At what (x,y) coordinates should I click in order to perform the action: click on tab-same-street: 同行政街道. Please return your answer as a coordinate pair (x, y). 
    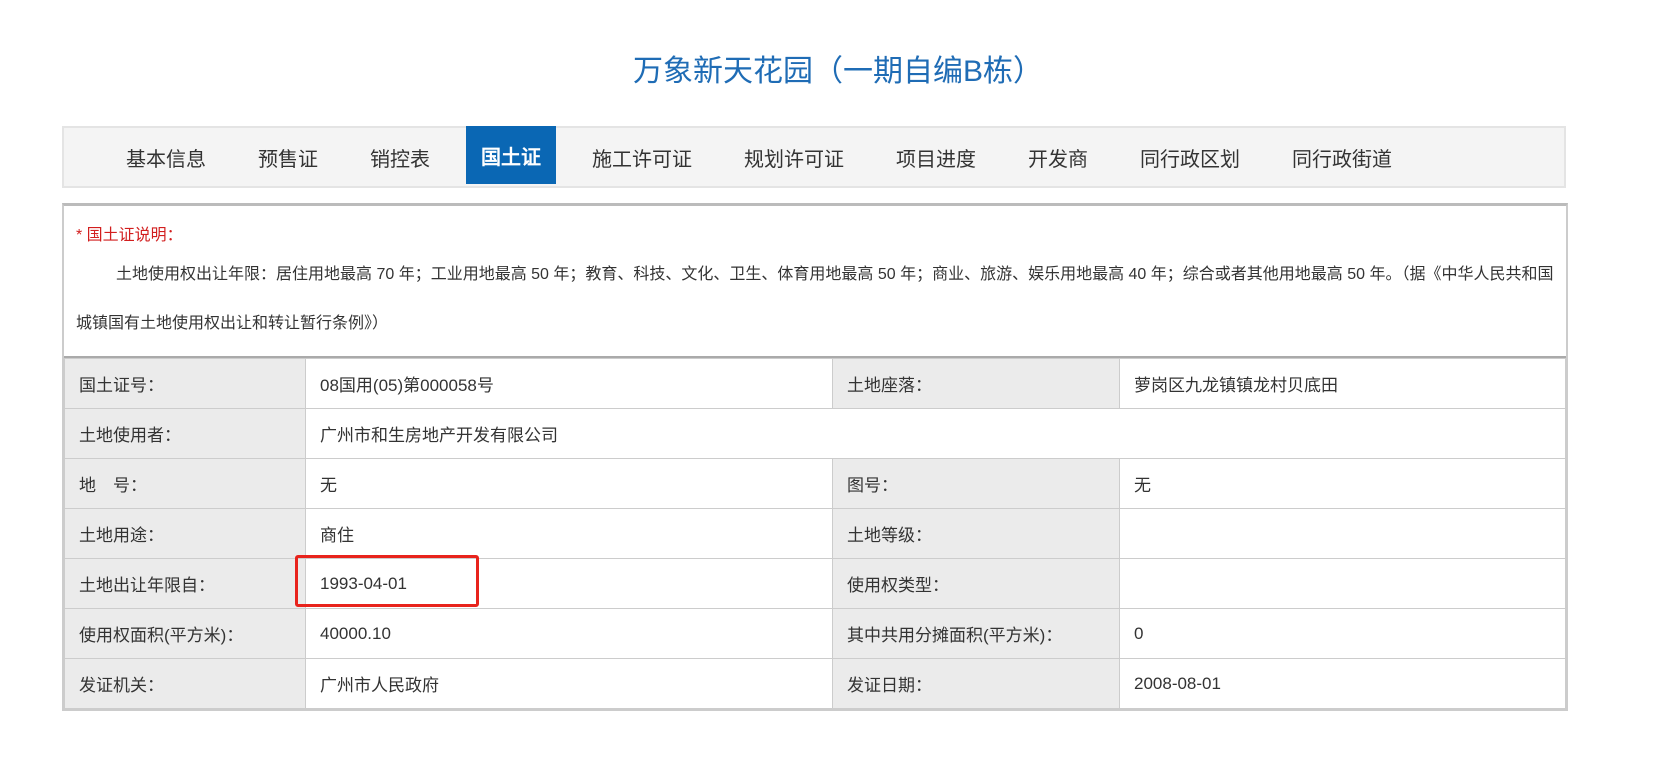
    Looking at the image, I should click on (1342, 157).